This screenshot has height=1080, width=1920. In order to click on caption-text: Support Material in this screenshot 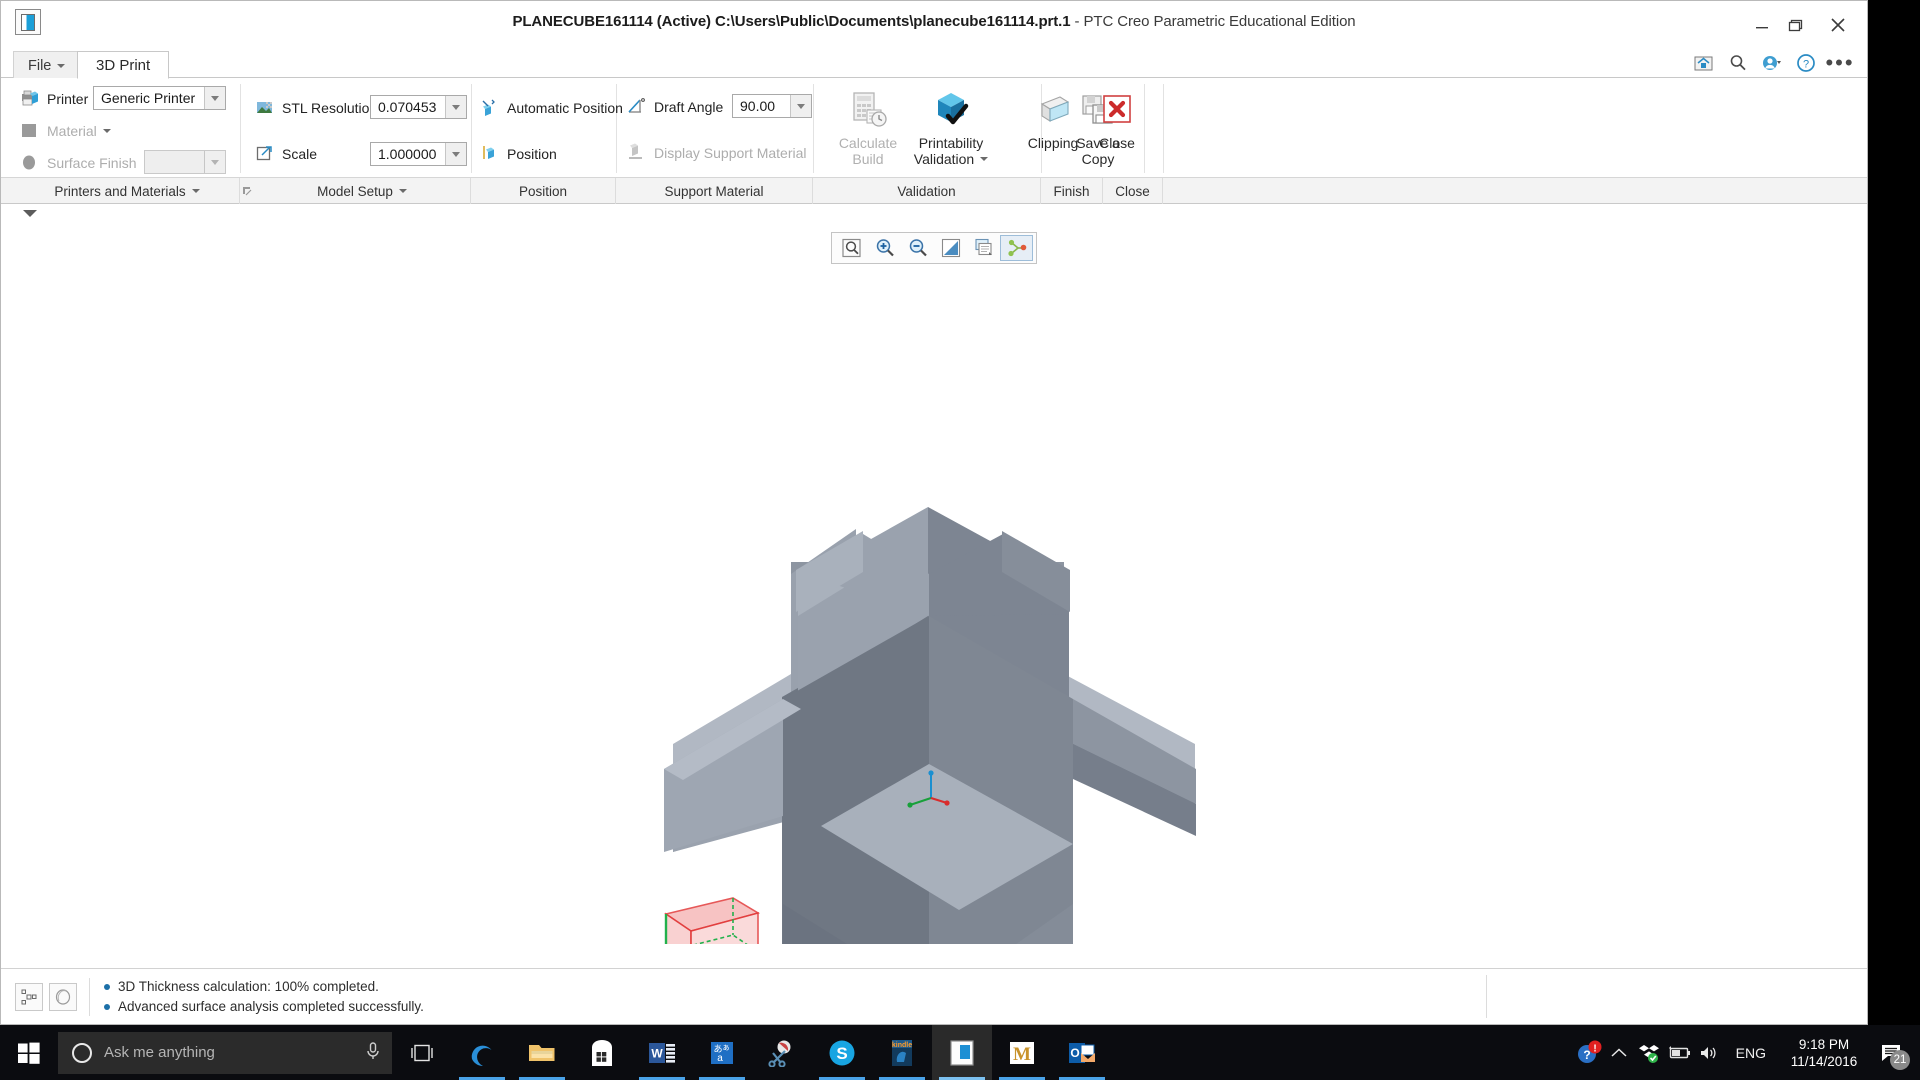, I will do `click(714, 191)`.